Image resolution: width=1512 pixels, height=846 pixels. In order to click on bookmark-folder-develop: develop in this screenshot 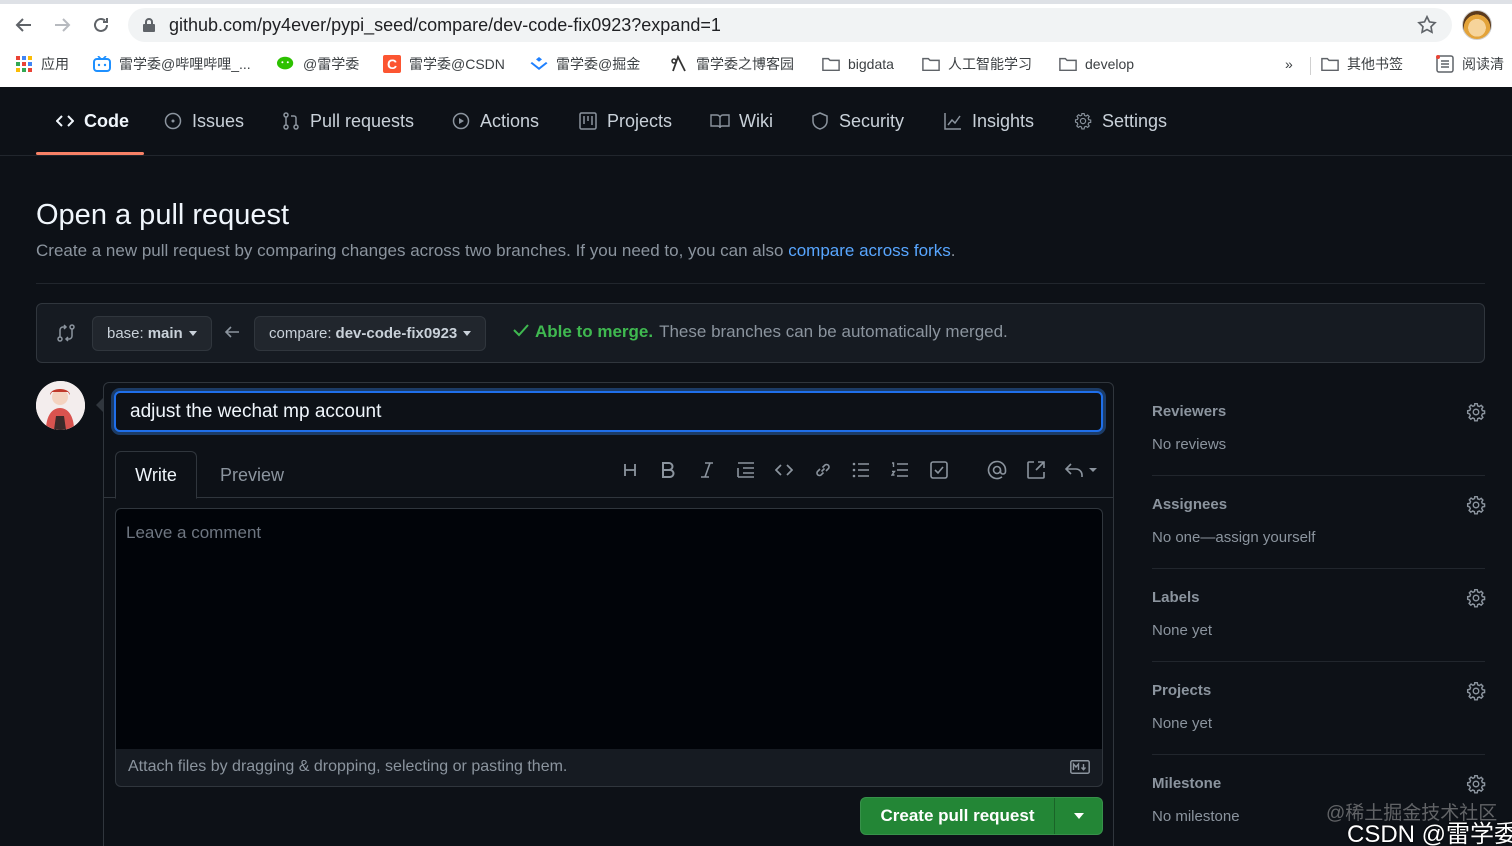, I will do `click(1096, 64)`.